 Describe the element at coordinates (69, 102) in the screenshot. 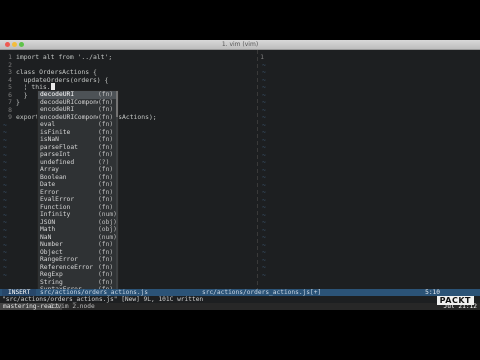

I see `completion-item-name: decodeURIComponent` at that location.